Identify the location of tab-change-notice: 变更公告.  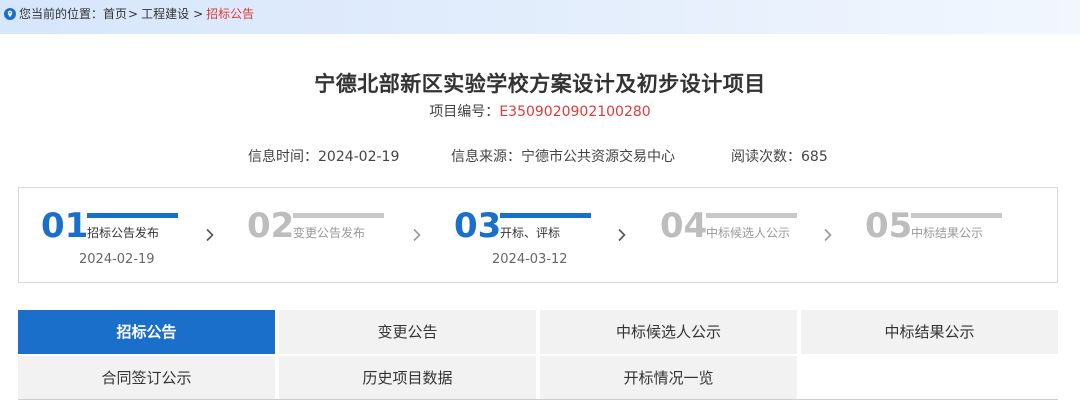
(407, 332).